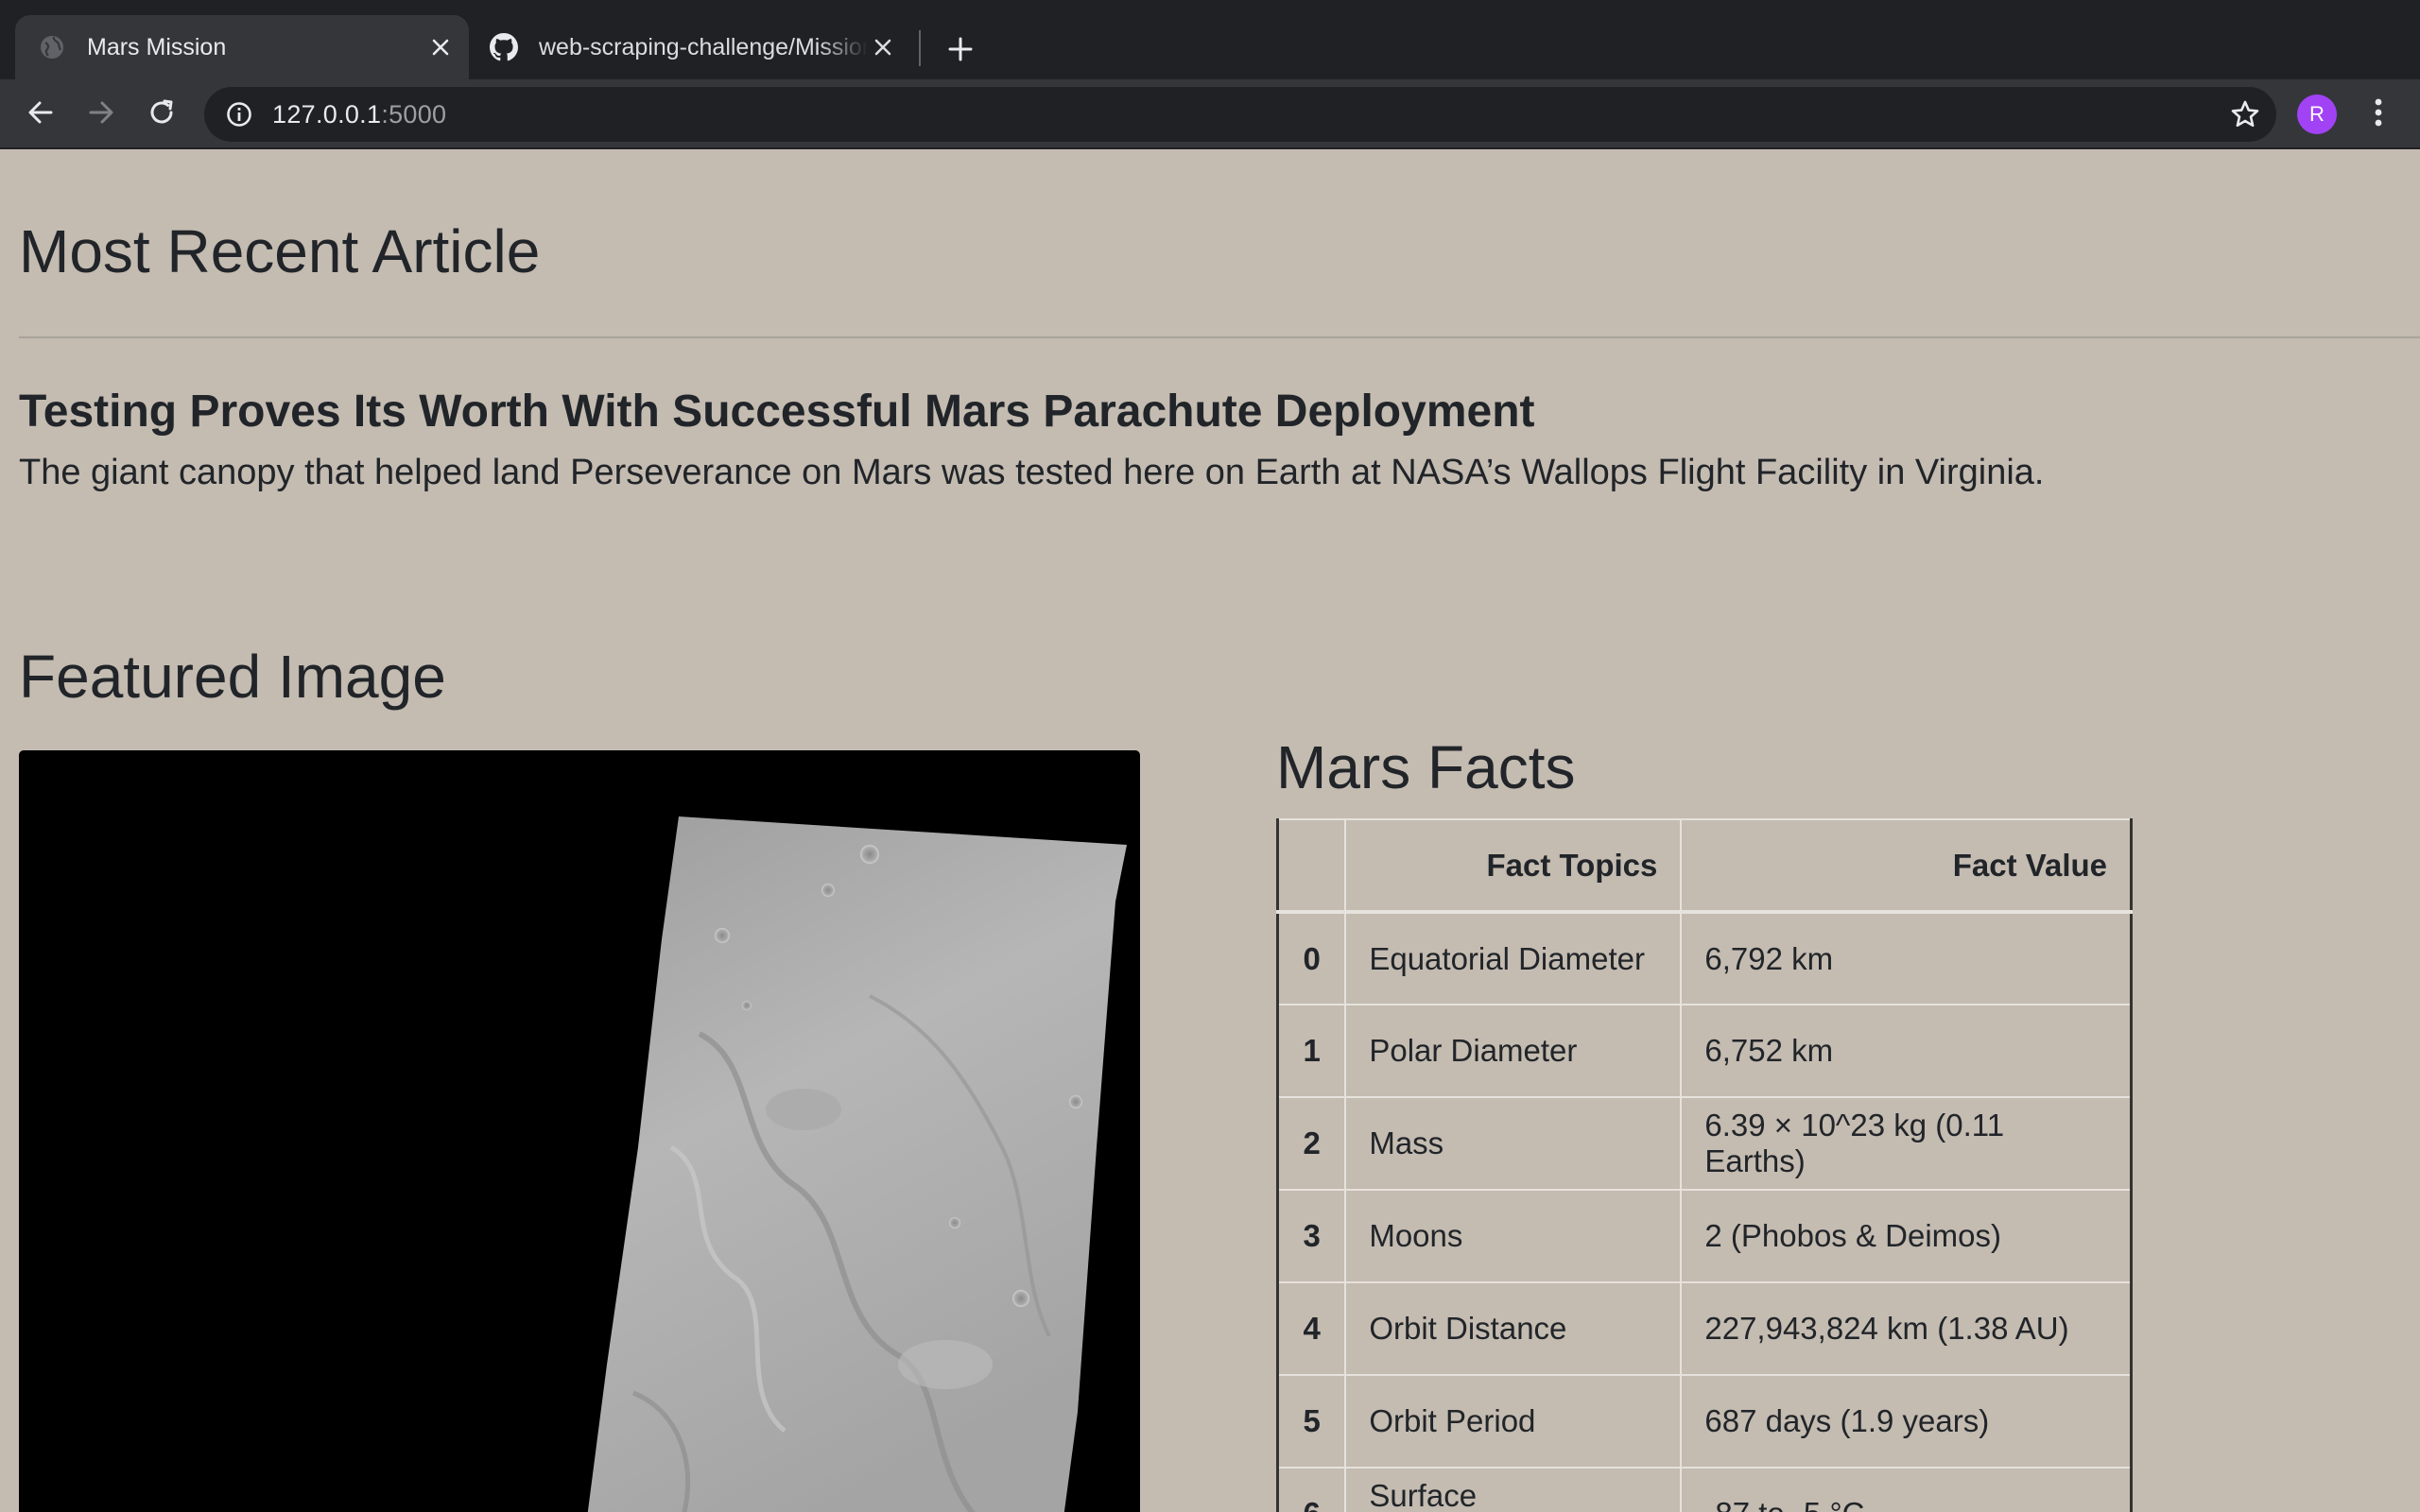  I want to click on fact-topic: Polar Diameter, so click(1513, 1051).